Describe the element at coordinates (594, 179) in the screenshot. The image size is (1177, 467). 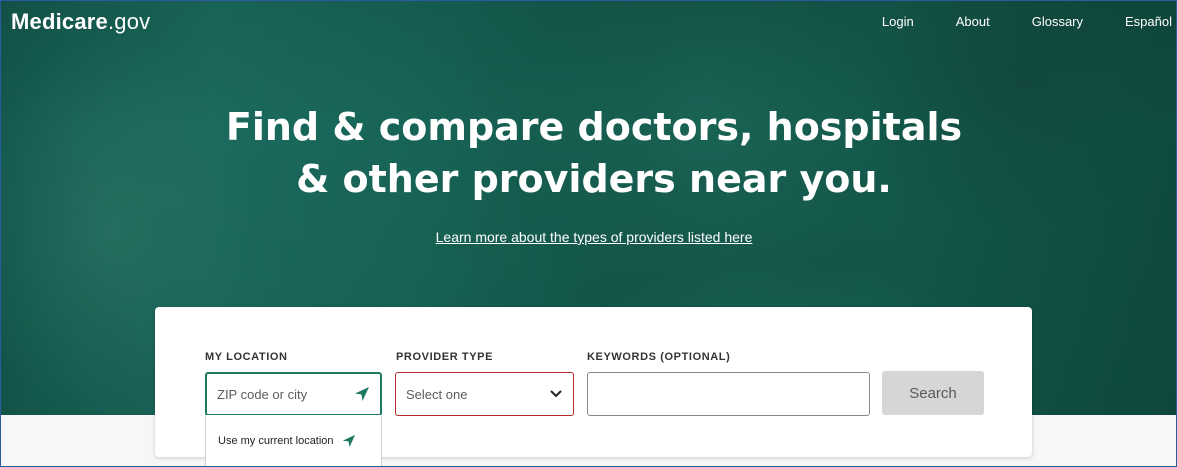
I see `page-title-line-2: & other providers near you.` at that location.